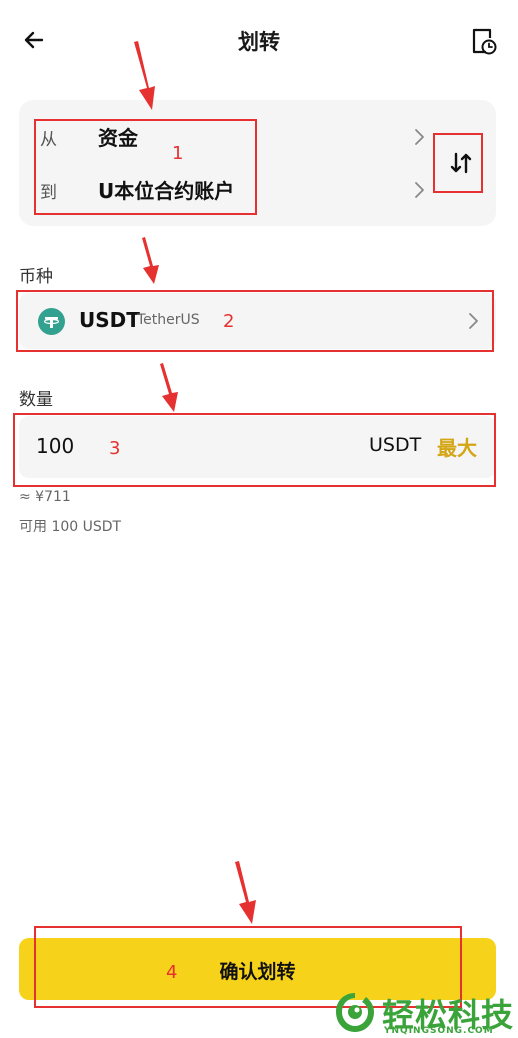 The width and height of the screenshot is (518, 1038). Describe the element at coordinates (259, 42) in the screenshot. I see `page-title: 划转` at that location.